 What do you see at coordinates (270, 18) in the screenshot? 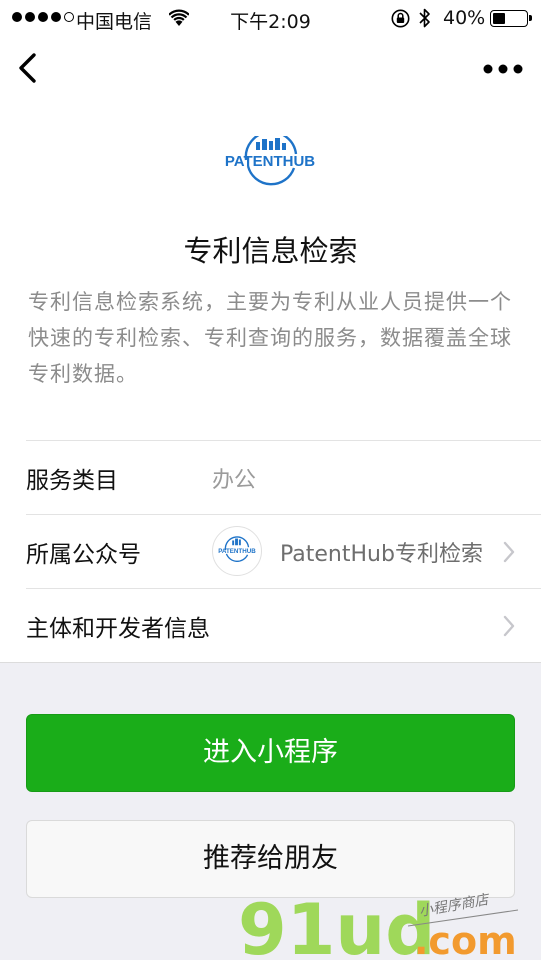
I see `status-bar: 中国电信 下午2:09 40%` at bounding box center [270, 18].